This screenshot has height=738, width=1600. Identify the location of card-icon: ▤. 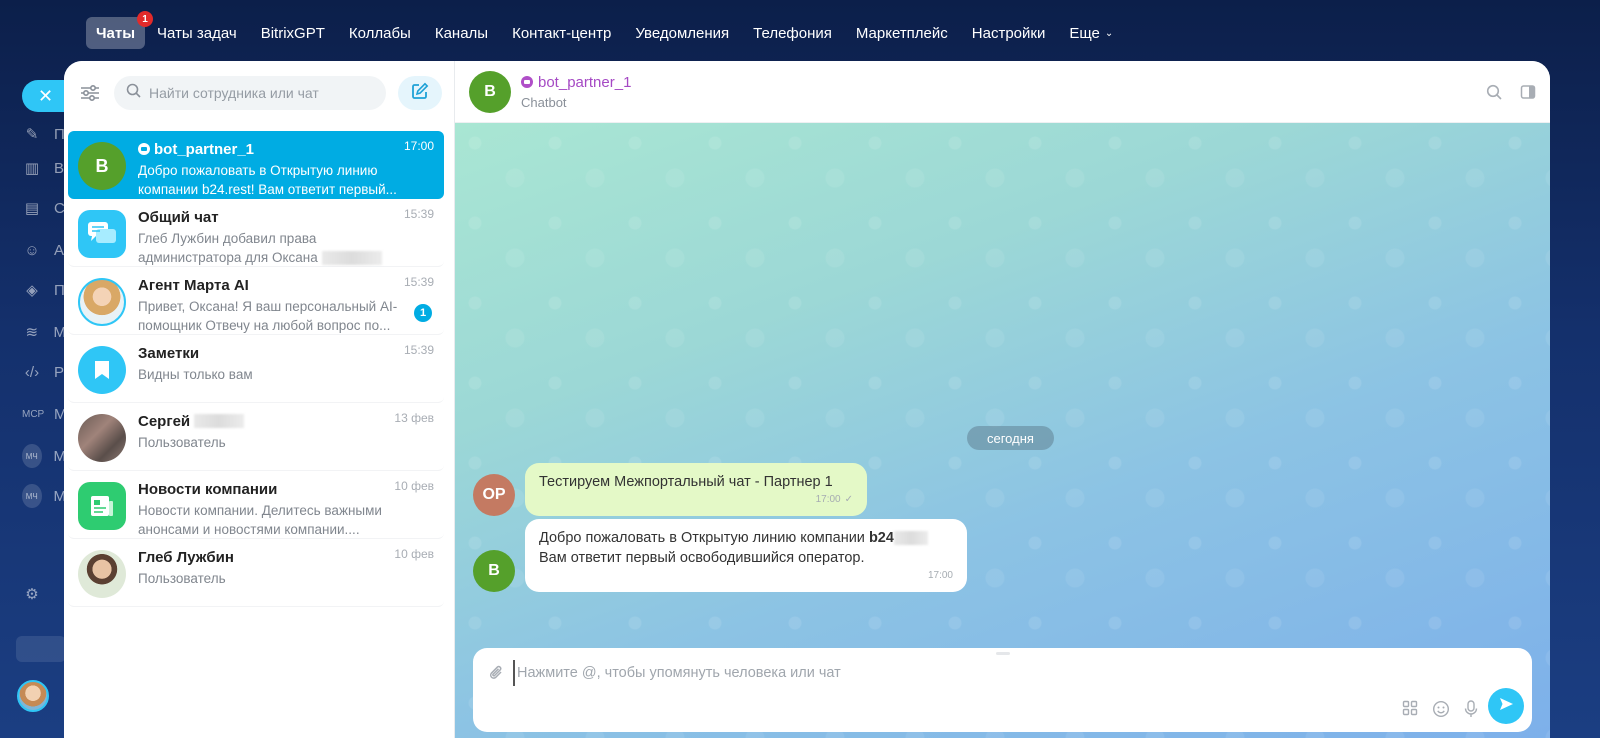
(32, 208).